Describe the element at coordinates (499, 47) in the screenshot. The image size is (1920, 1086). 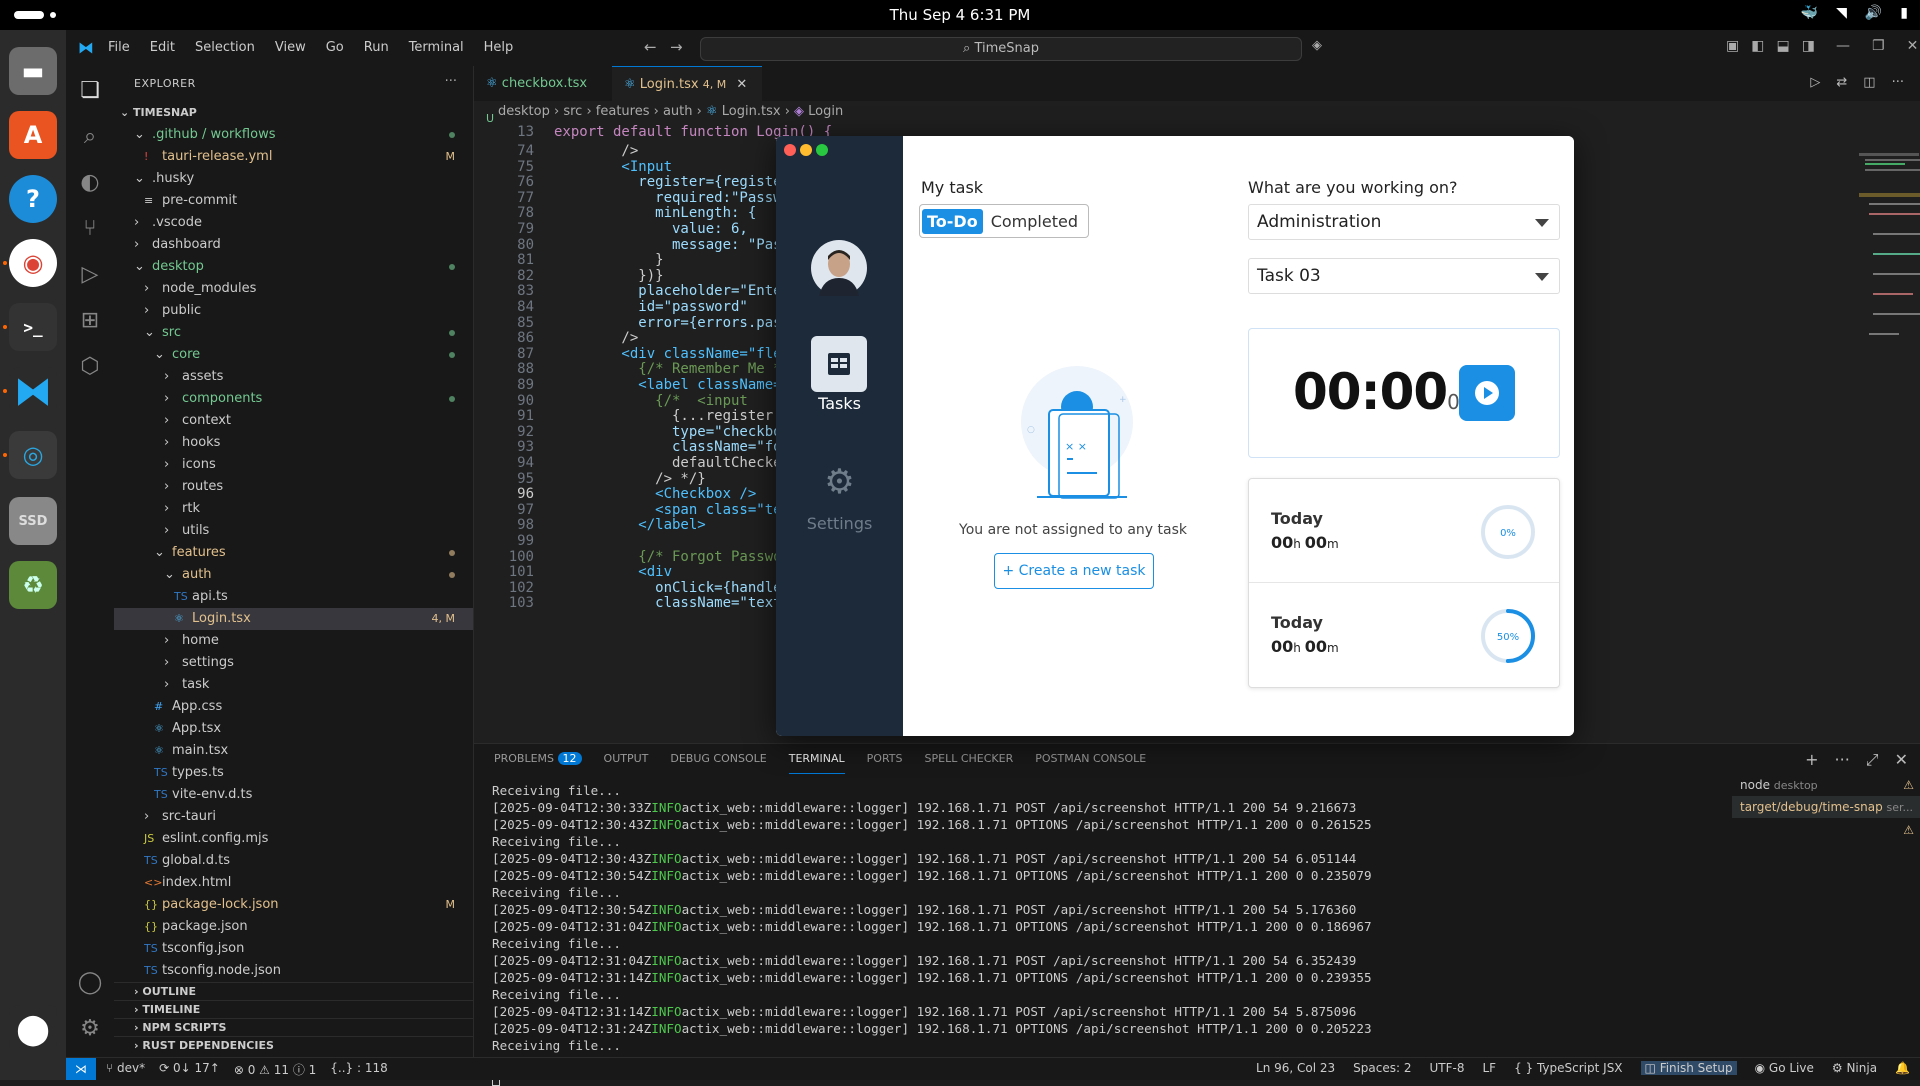
I see `menu-help: Help` at that location.